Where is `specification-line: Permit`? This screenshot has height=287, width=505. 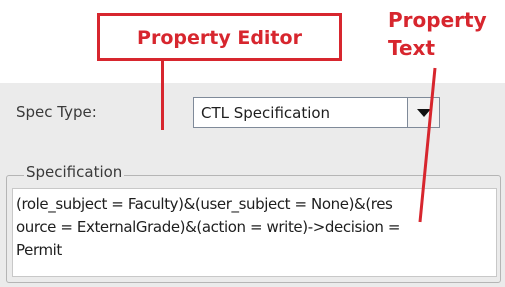
specification-line: Permit is located at coordinates (39, 250).